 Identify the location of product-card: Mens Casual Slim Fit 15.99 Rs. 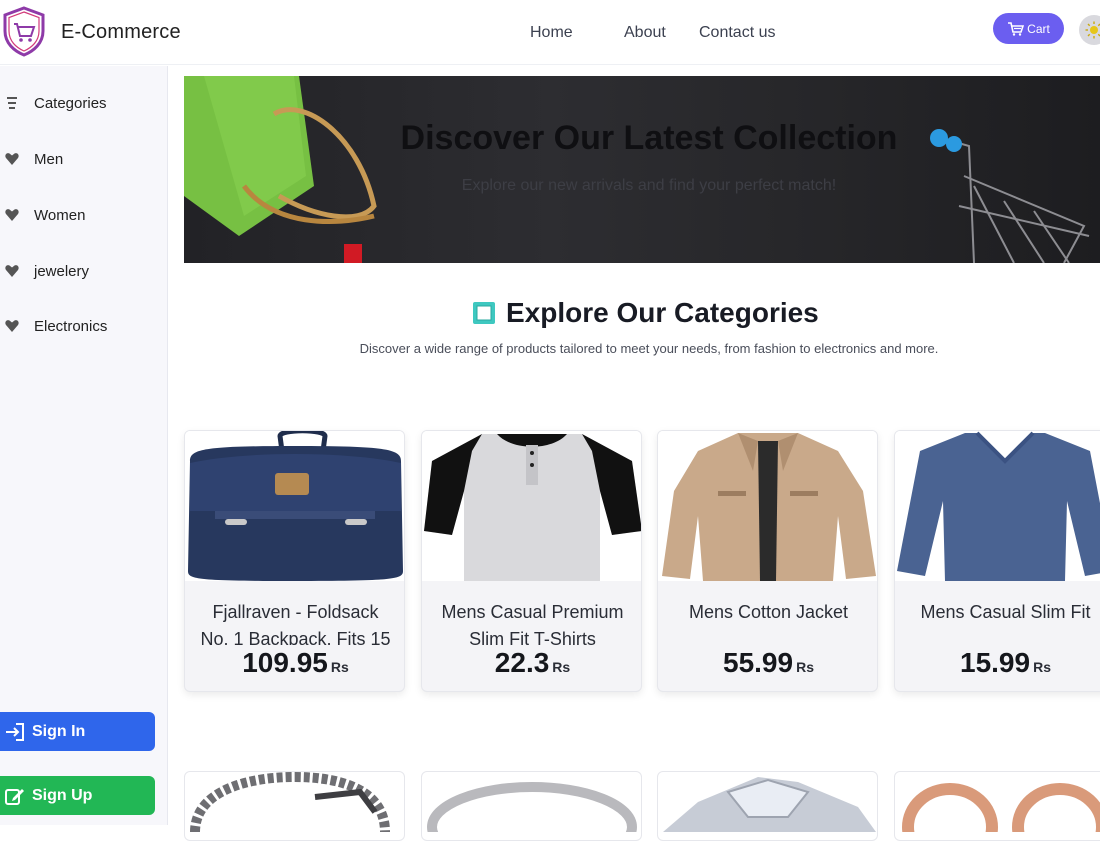
(997, 561).